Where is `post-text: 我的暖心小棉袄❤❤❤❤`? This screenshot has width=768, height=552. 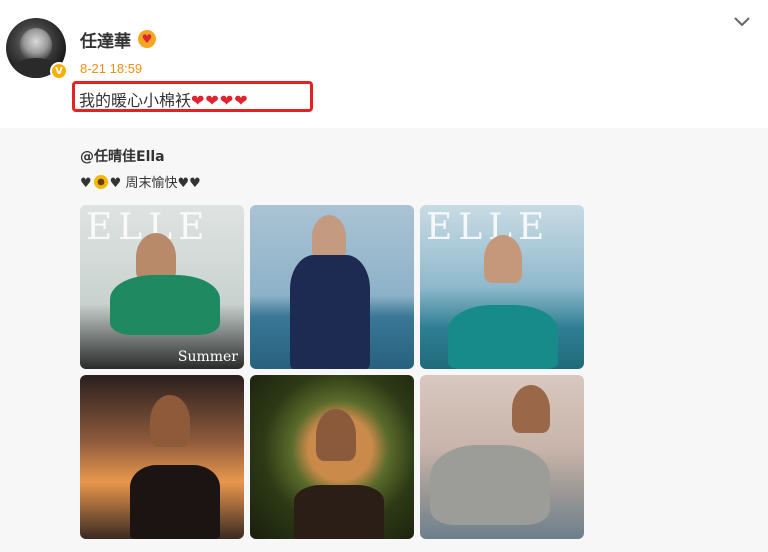
post-text: 我的暖心小棉袄❤❤❤❤ is located at coordinates (164, 99).